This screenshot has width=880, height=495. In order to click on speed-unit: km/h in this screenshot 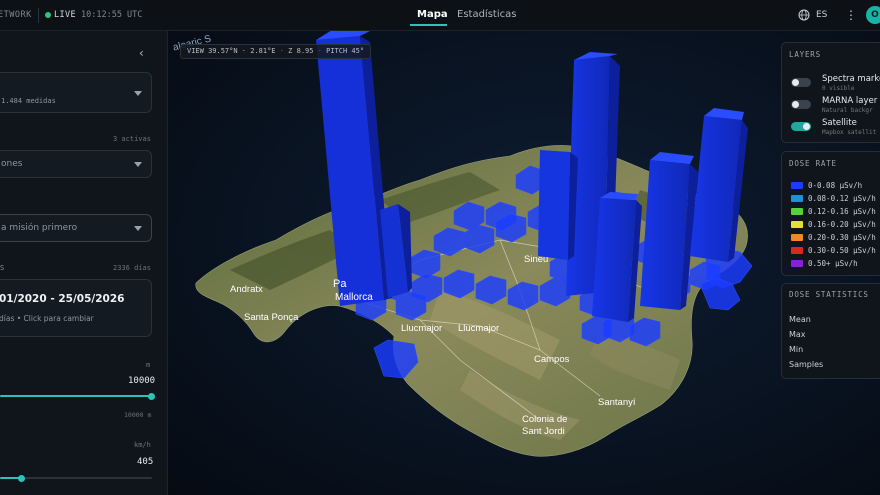, I will do `click(142, 445)`.